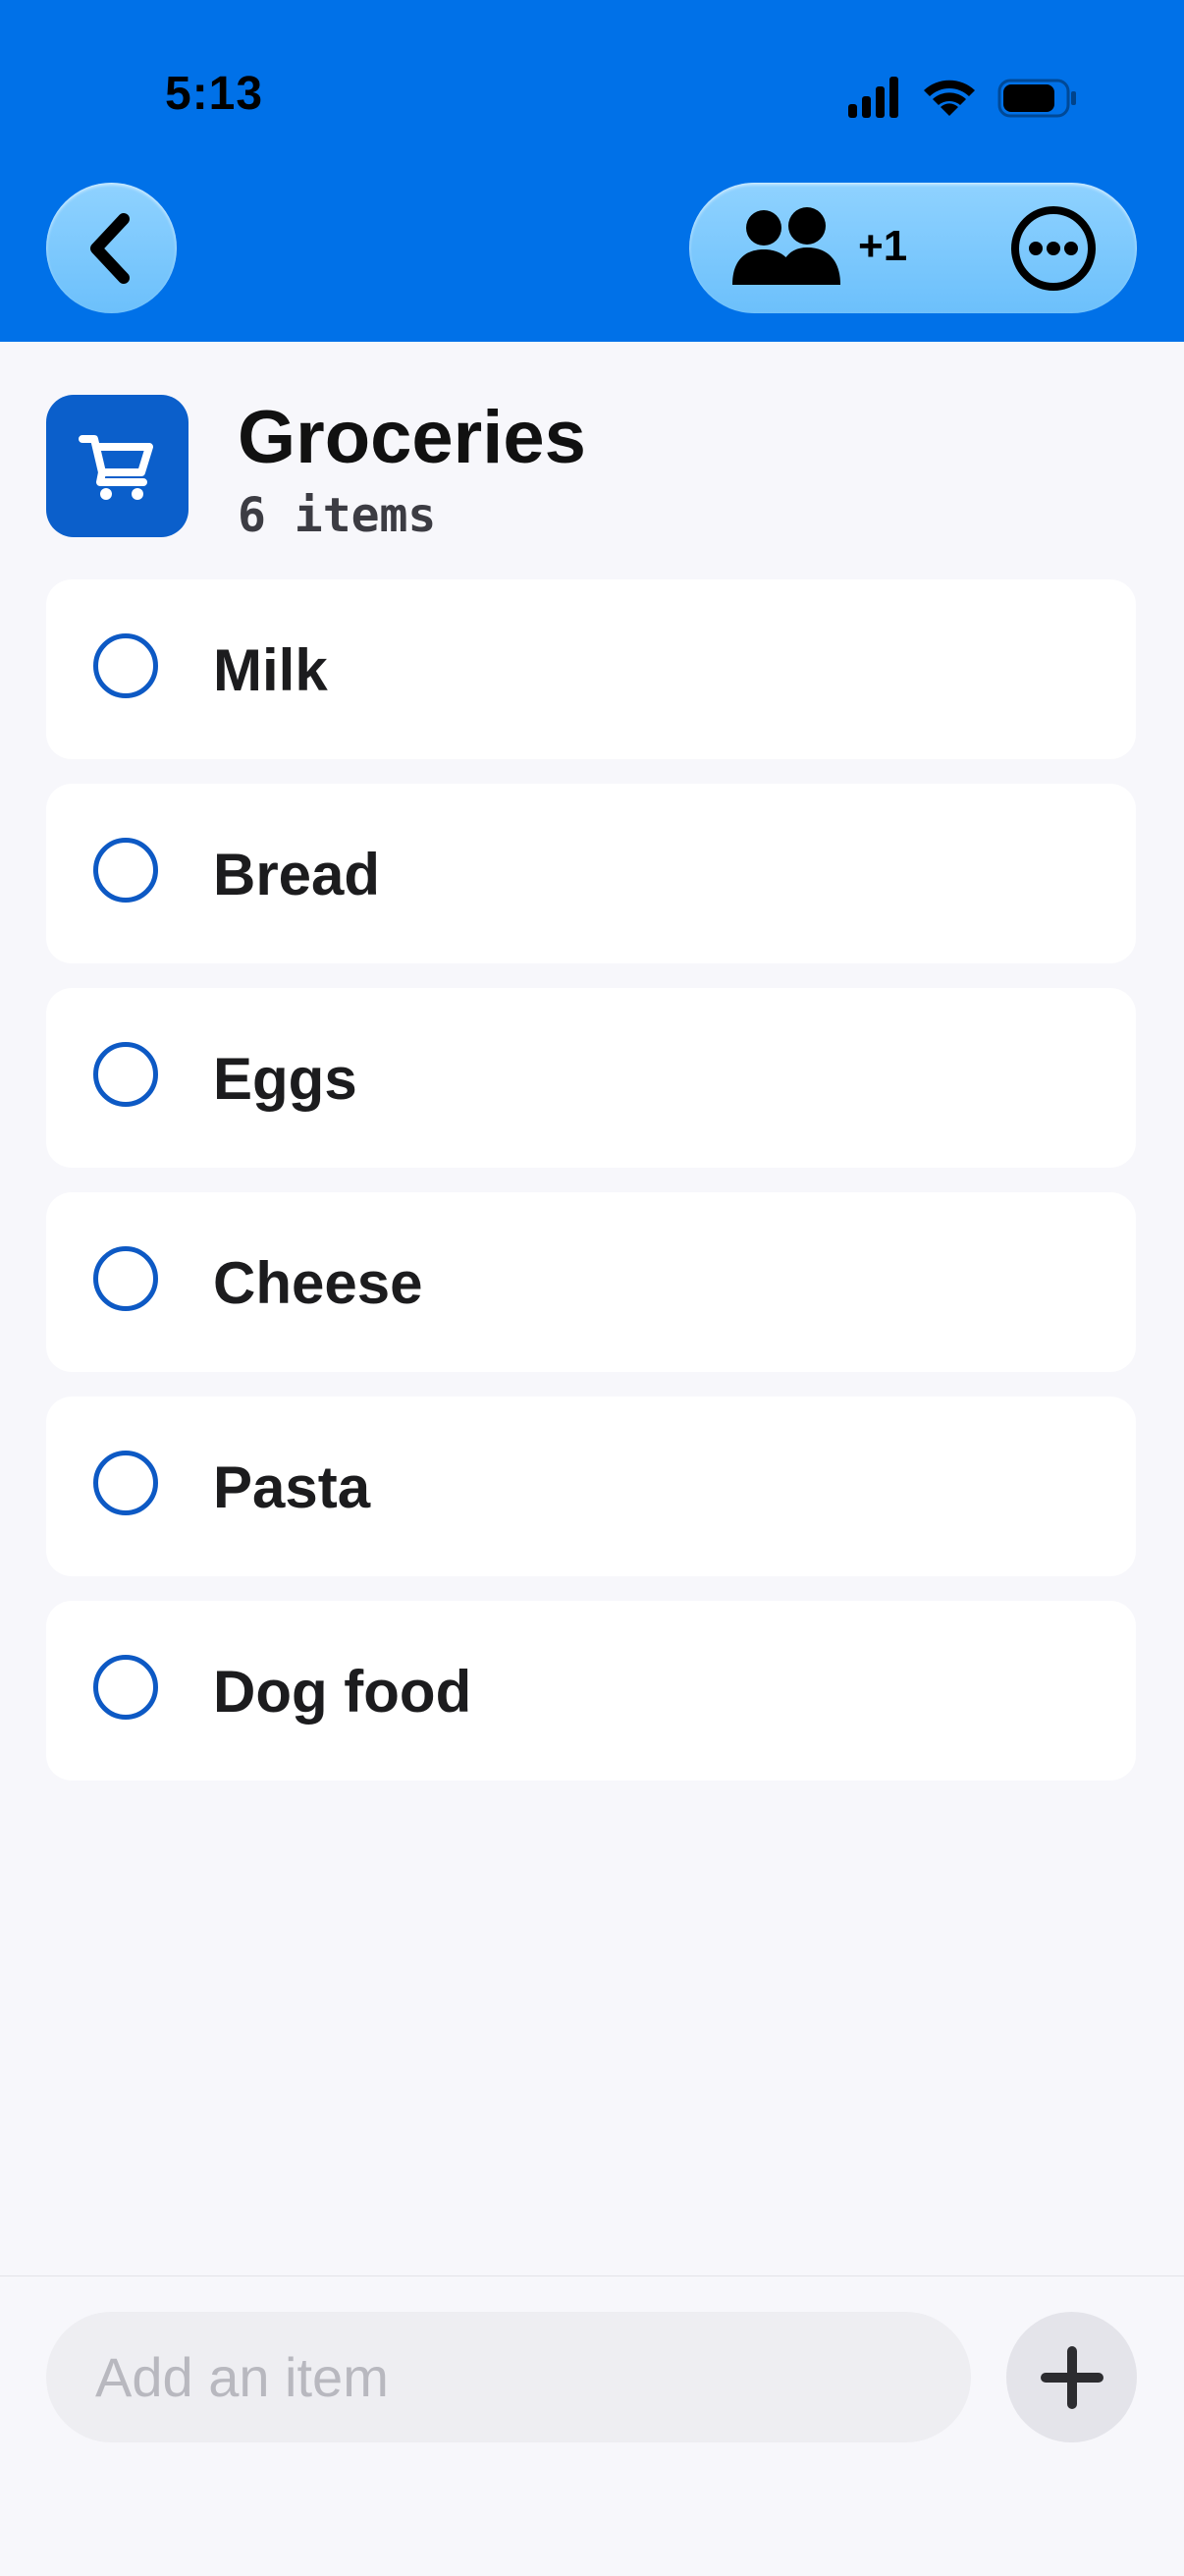 The width and height of the screenshot is (1184, 2576). I want to click on more-button, so click(1060, 248).